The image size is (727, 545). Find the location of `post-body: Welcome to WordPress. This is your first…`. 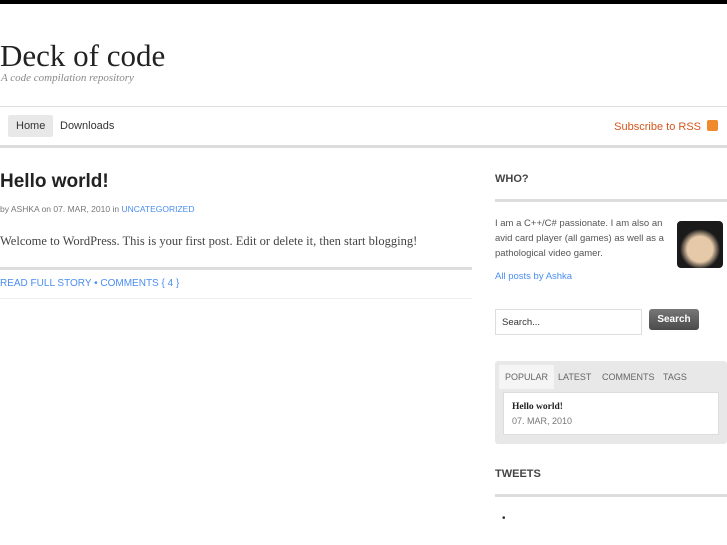

post-body: Welcome to WordPress. This is your first… is located at coordinates (209, 241).